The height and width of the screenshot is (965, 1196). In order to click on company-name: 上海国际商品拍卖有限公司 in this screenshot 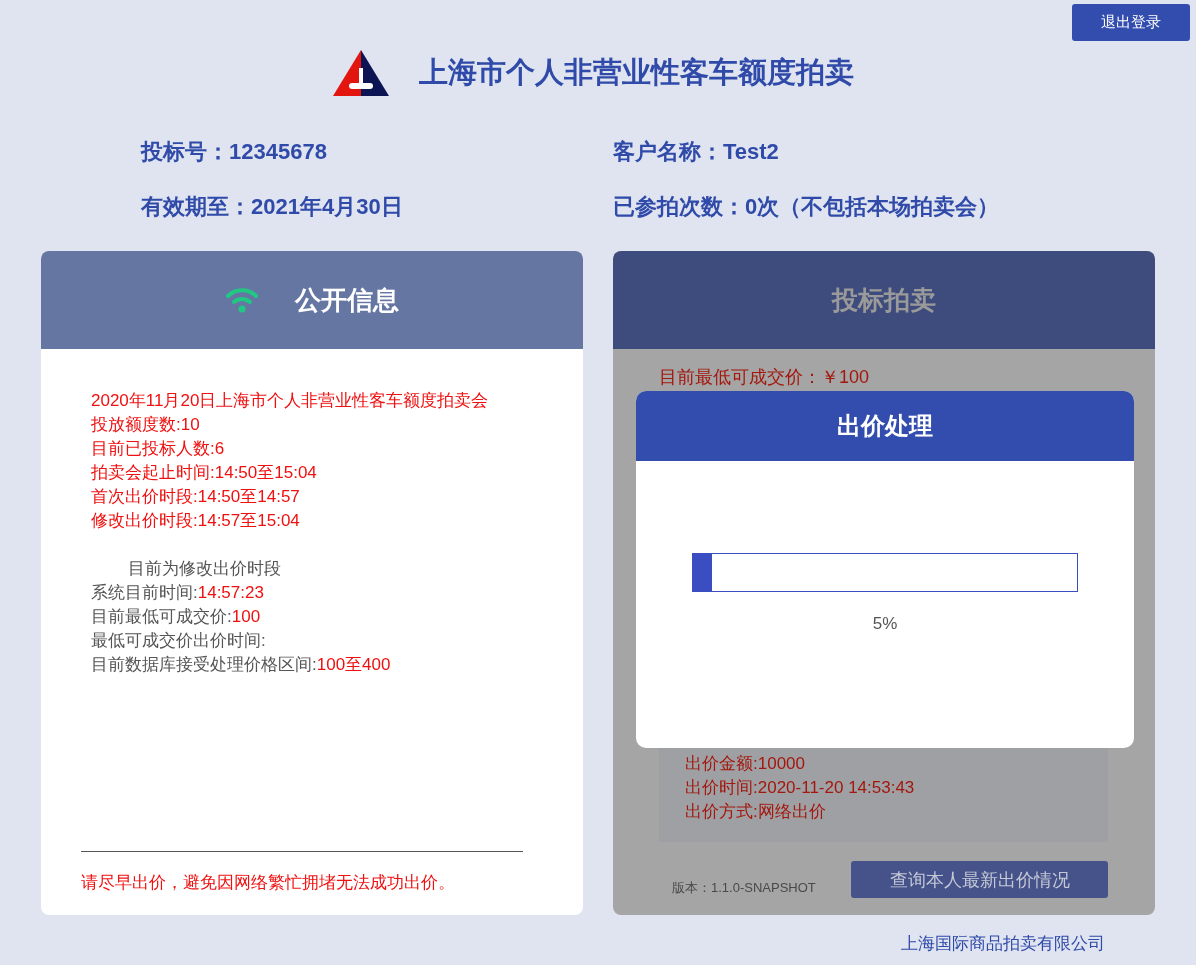, I will do `click(1003, 944)`.